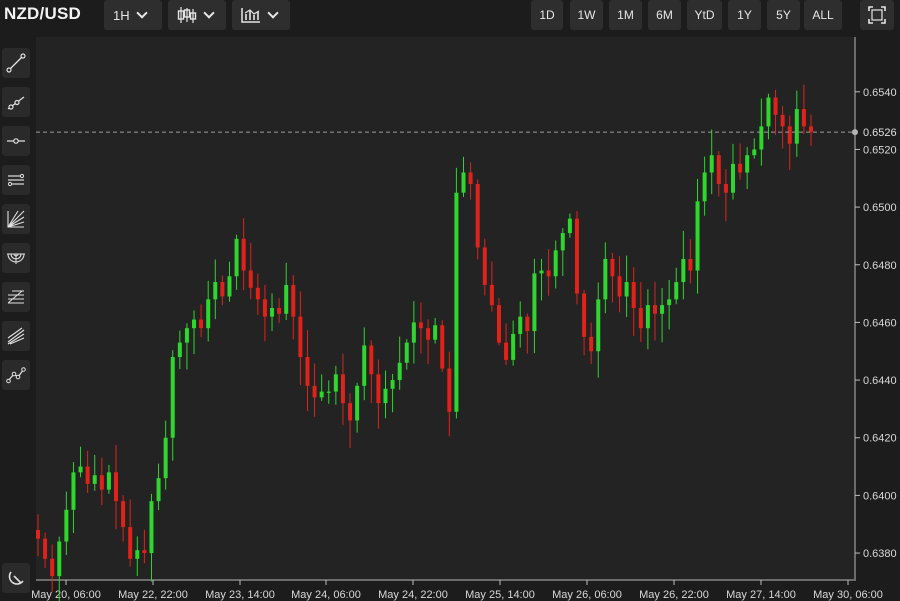 Image resolution: width=900 pixels, height=601 pixels. What do you see at coordinates (587, 595) in the screenshot?
I see `time-tick-label: May 26, 06:00` at bounding box center [587, 595].